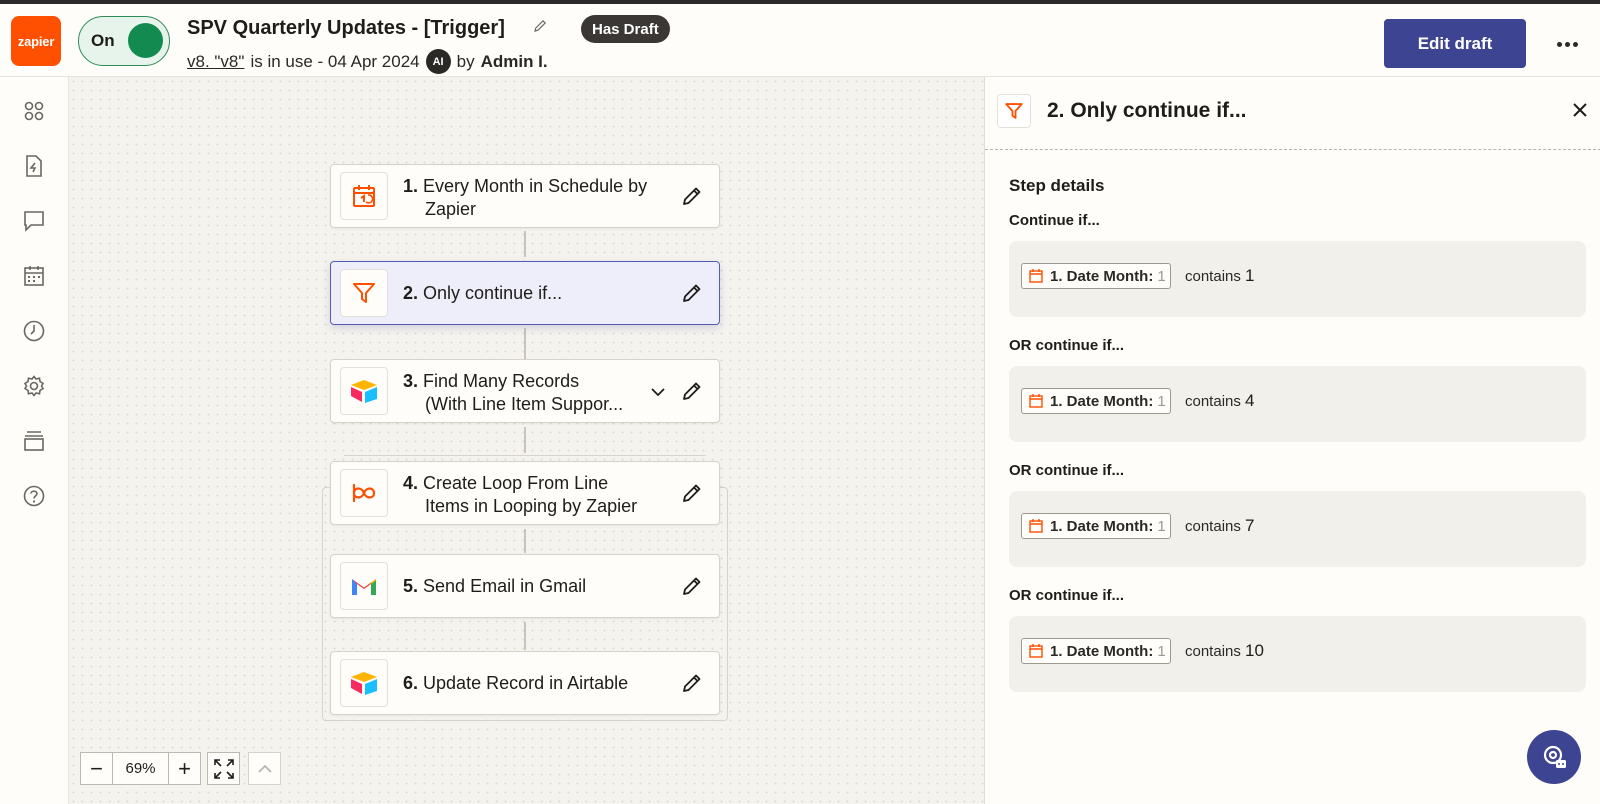  I want to click on step-5: 5. Send Email in Gmail, so click(525, 586).